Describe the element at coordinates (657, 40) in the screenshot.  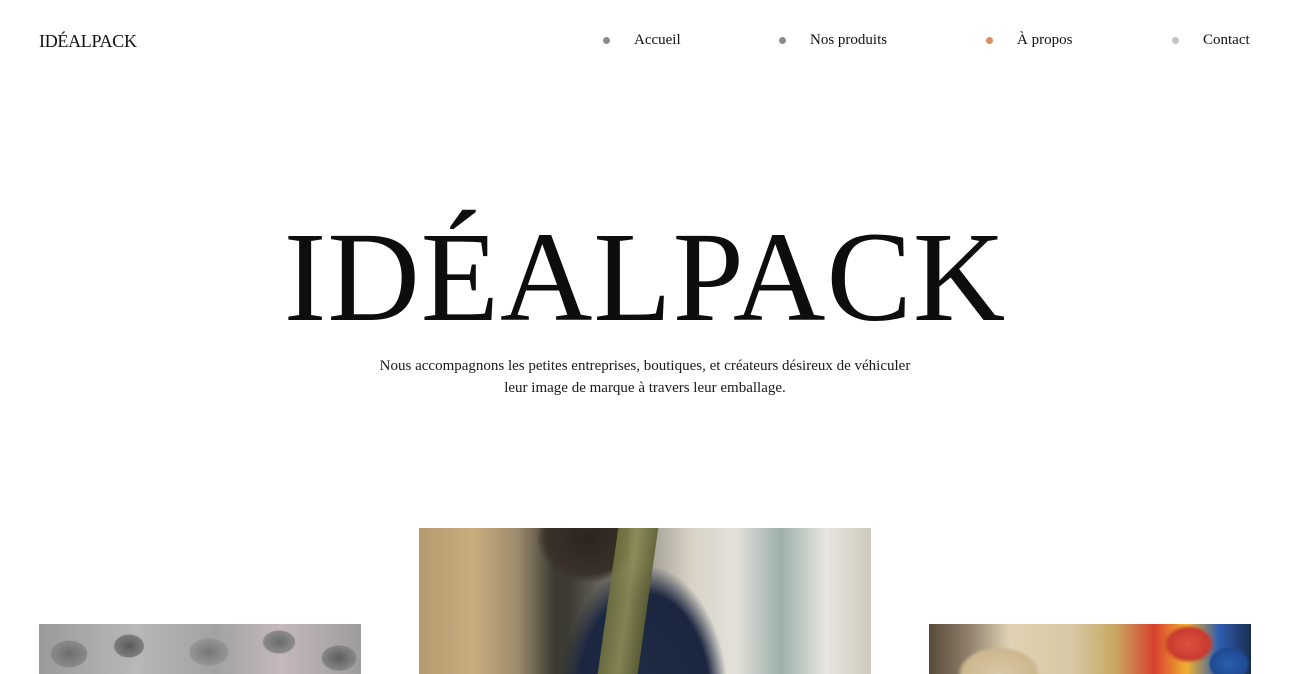
I see `nav-label-accueil: Accueil` at that location.